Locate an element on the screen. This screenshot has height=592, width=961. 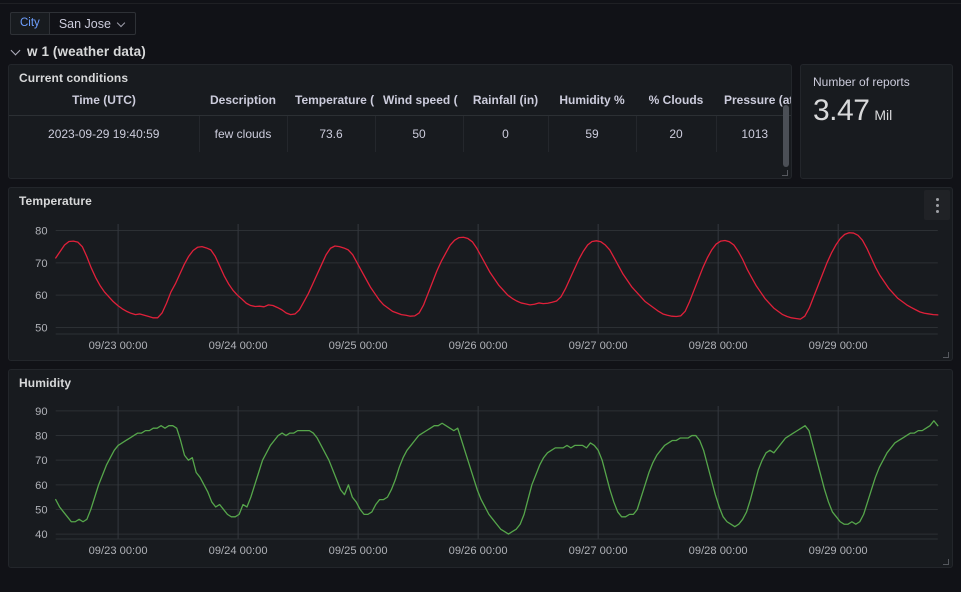
stat-title: Number of reports is located at coordinates (861, 82).